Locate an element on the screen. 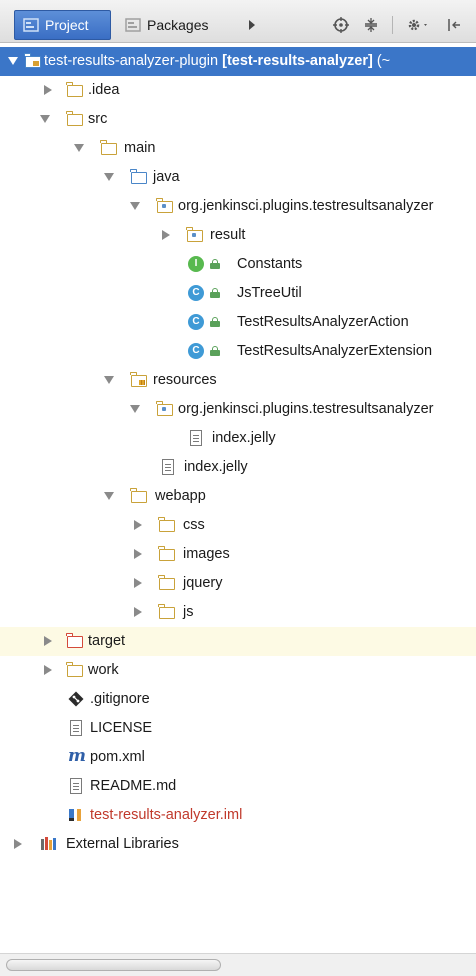 The image size is (476, 976). tree-row-work: work is located at coordinates (238, 670).